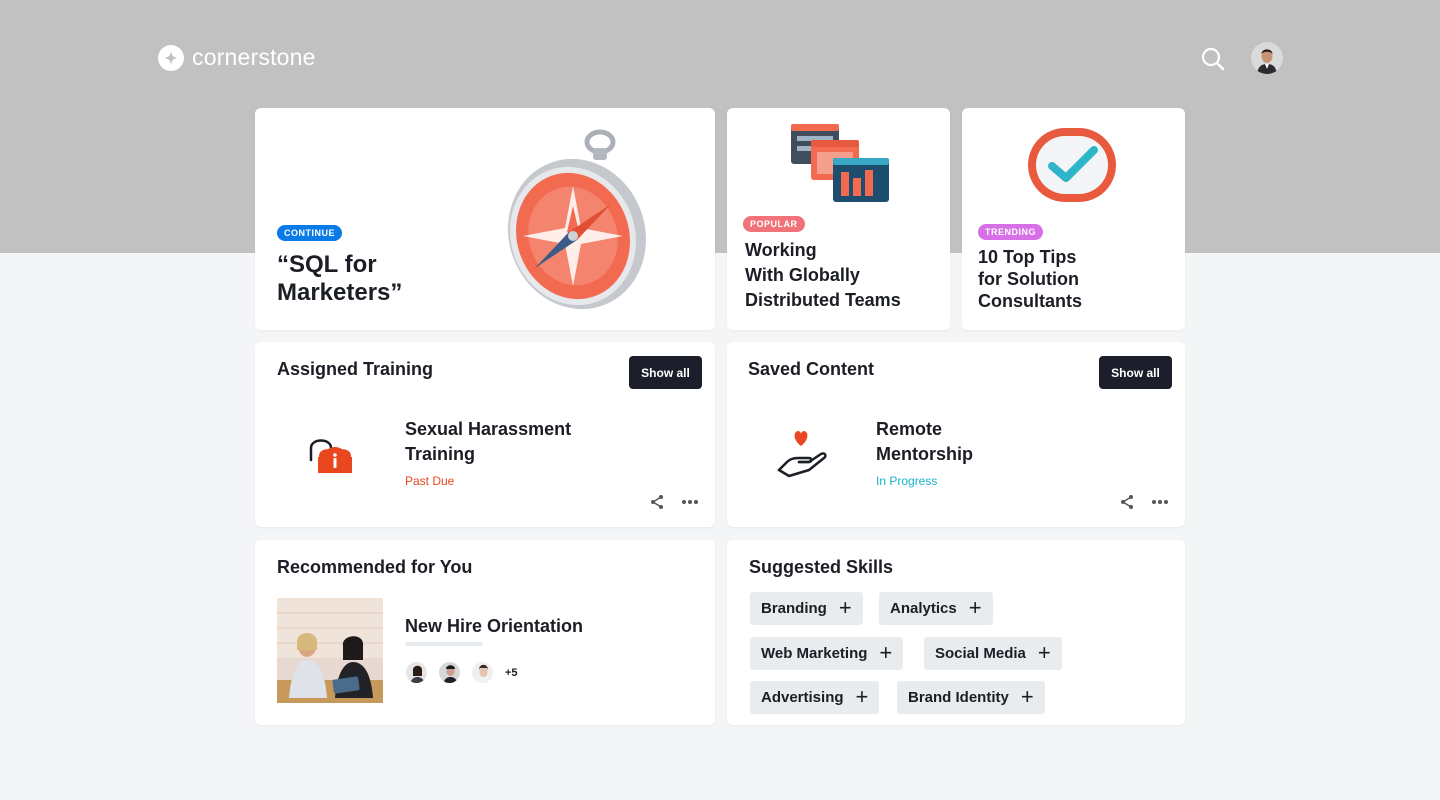 The height and width of the screenshot is (800, 1440). I want to click on skill-label: Analytics, so click(923, 608).